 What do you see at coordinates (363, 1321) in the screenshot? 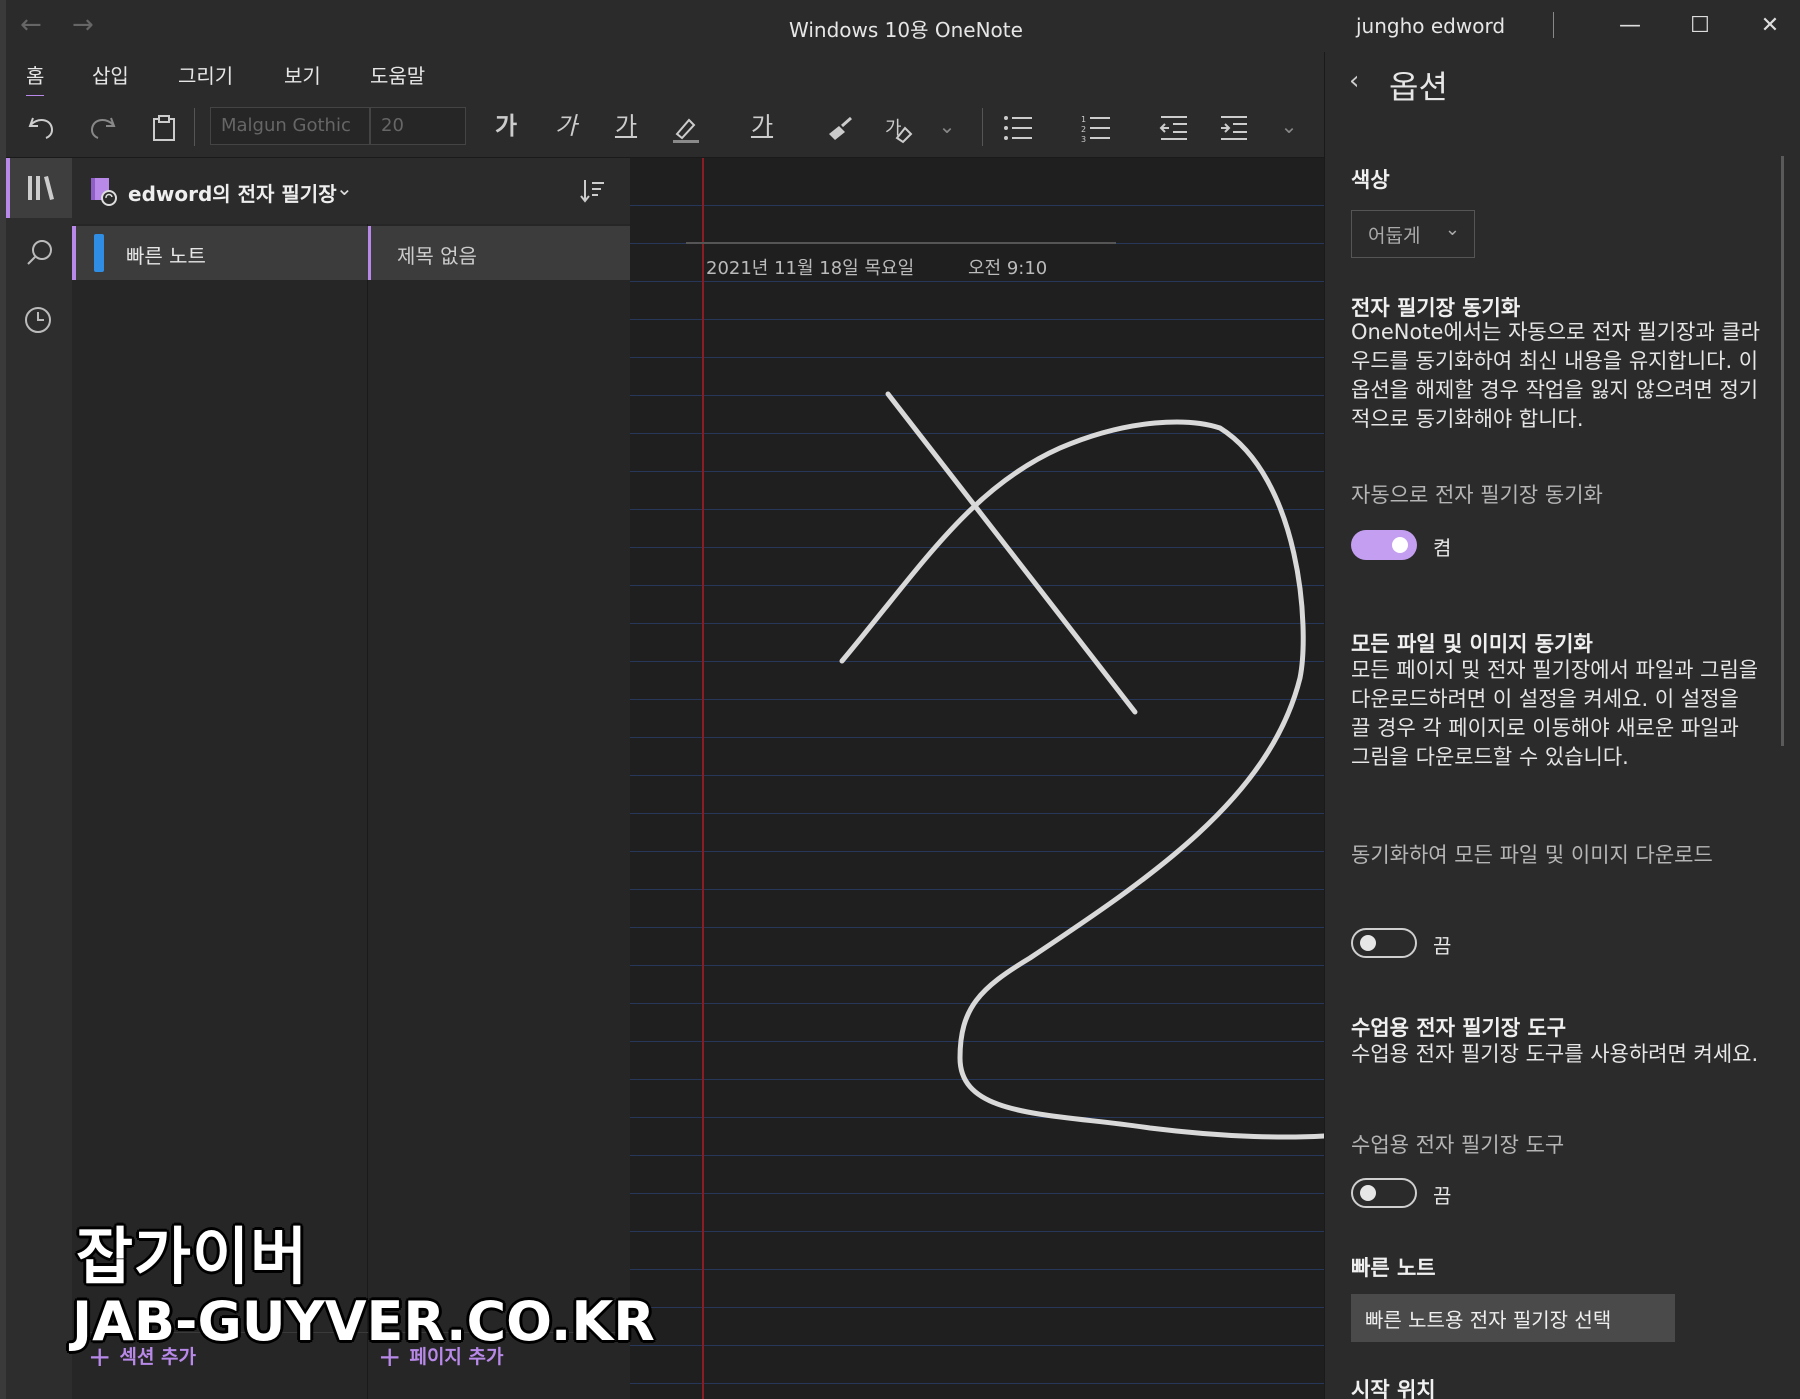
I see `watermark-url: JAB-GUYVER.CO.KR` at bounding box center [363, 1321].